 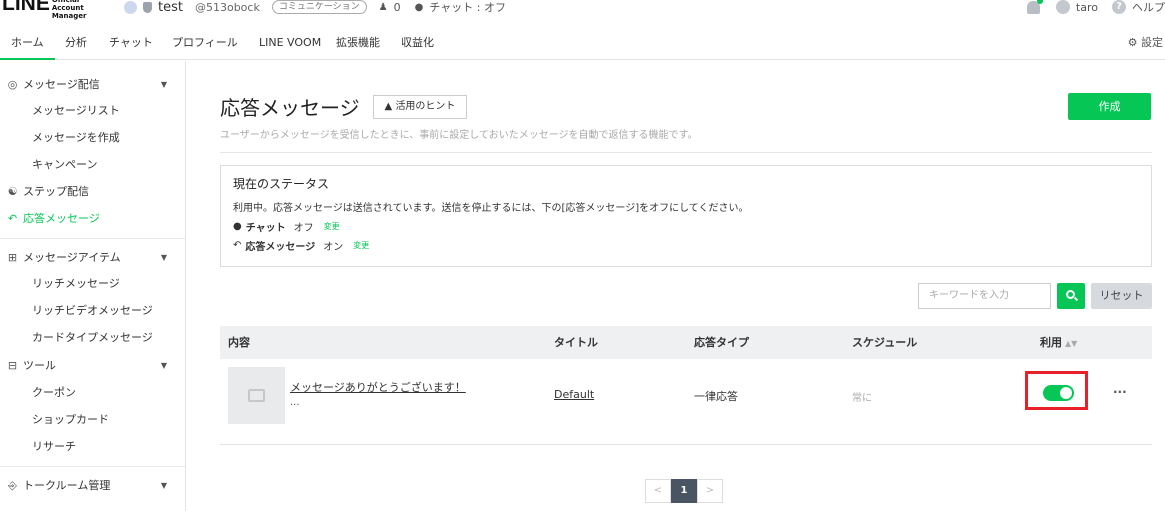 What do you see at coordinates (984, 296) in the screenshot?
I see `keyword-search-input: キーワードを入力` at bounding box center [984, 296].